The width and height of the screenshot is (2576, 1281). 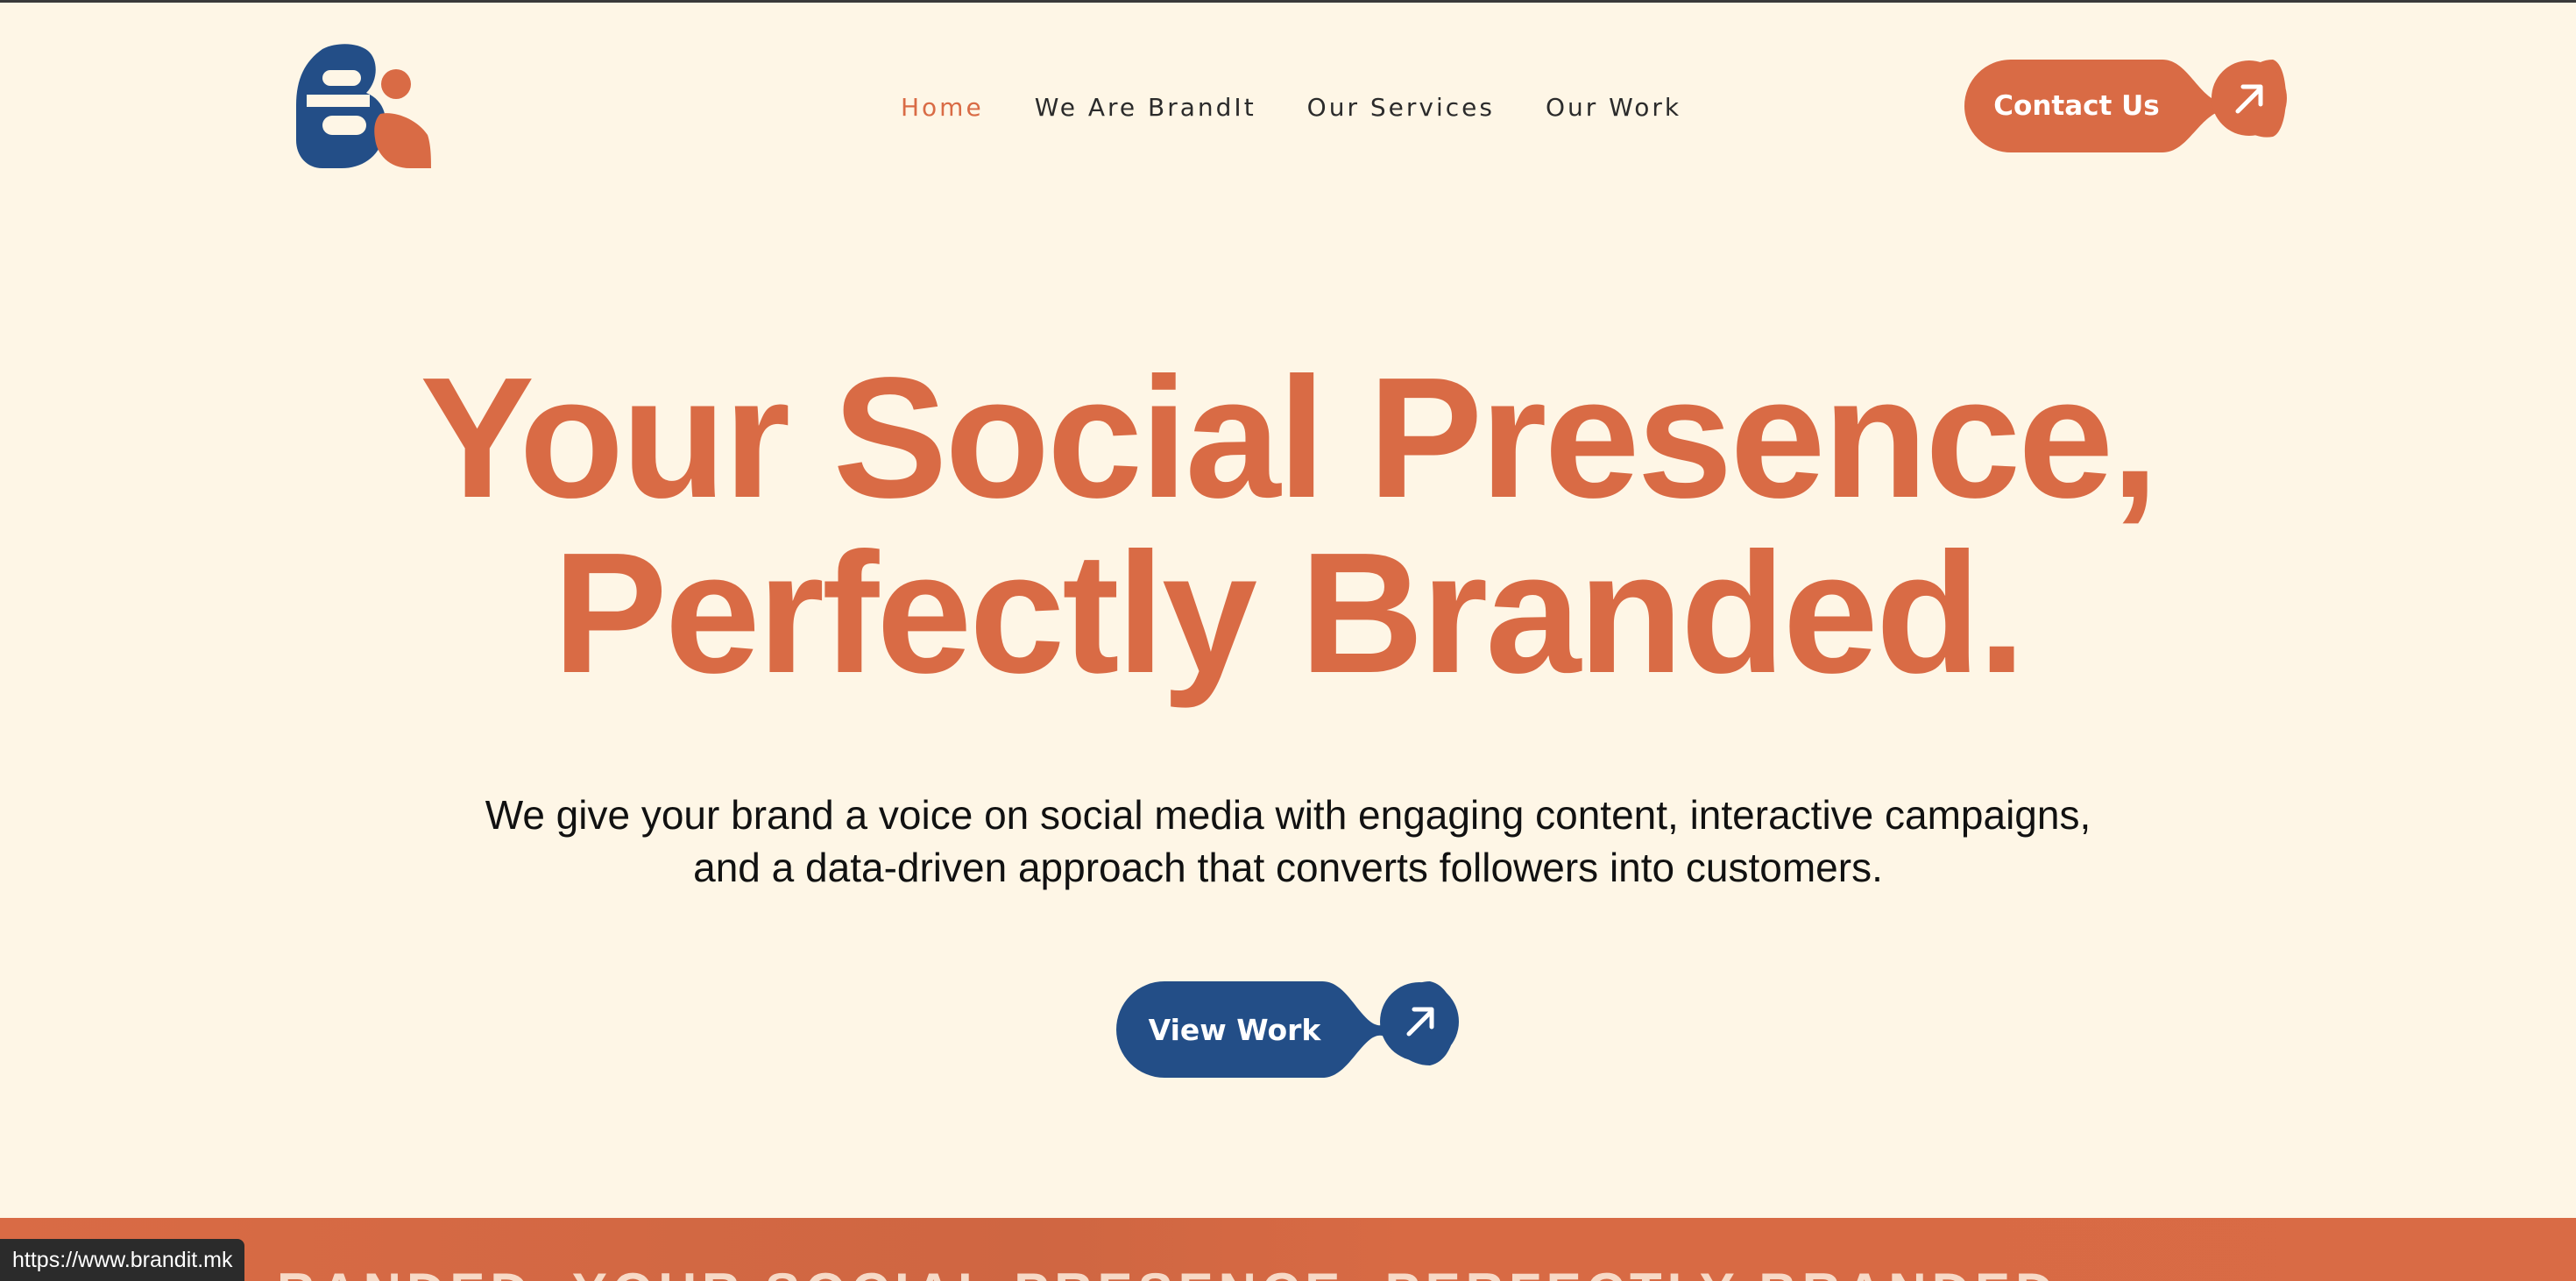 I want to click on hero-title-line-1: Your Social Presence,, so click(x=1289, y=438).